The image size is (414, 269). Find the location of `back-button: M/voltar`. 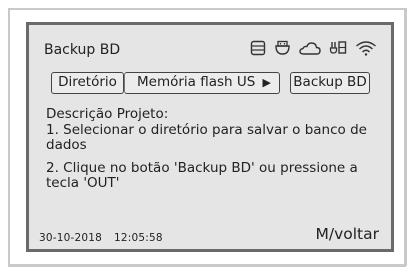

back-button: M/voltar is located at coordinates (347, 234).